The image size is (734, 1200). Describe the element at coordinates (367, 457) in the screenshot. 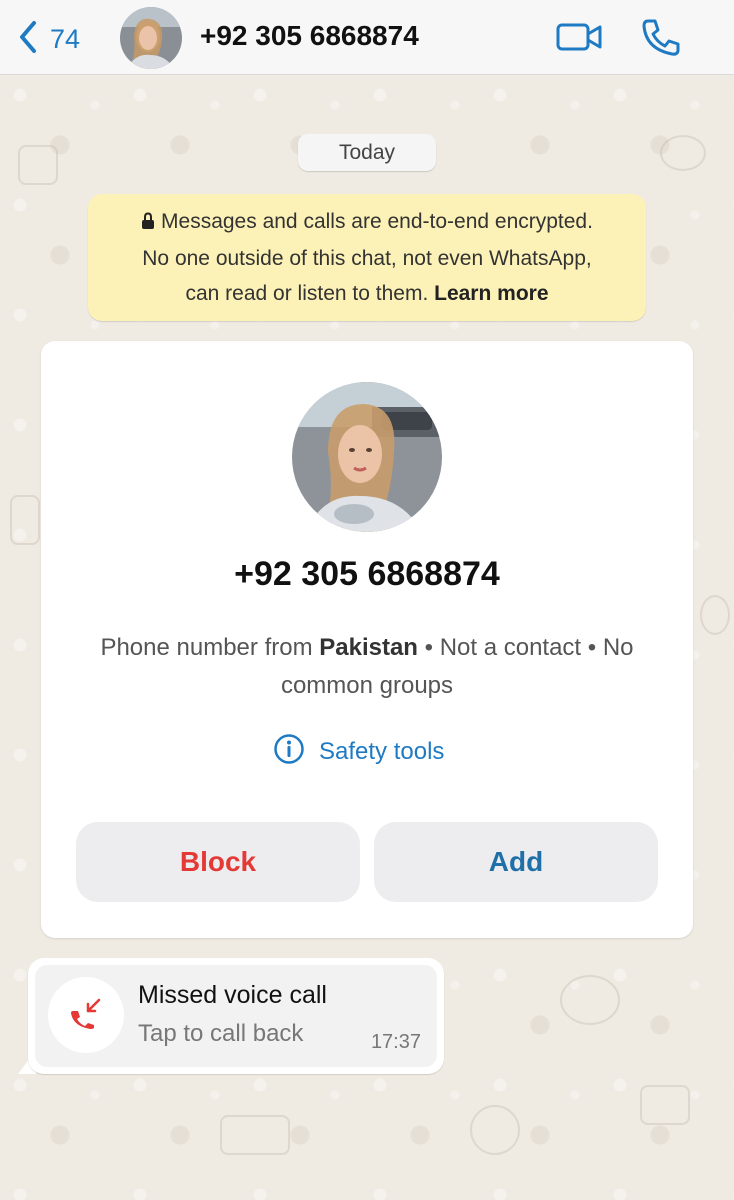

I see `contact-profile-photo` at that location.